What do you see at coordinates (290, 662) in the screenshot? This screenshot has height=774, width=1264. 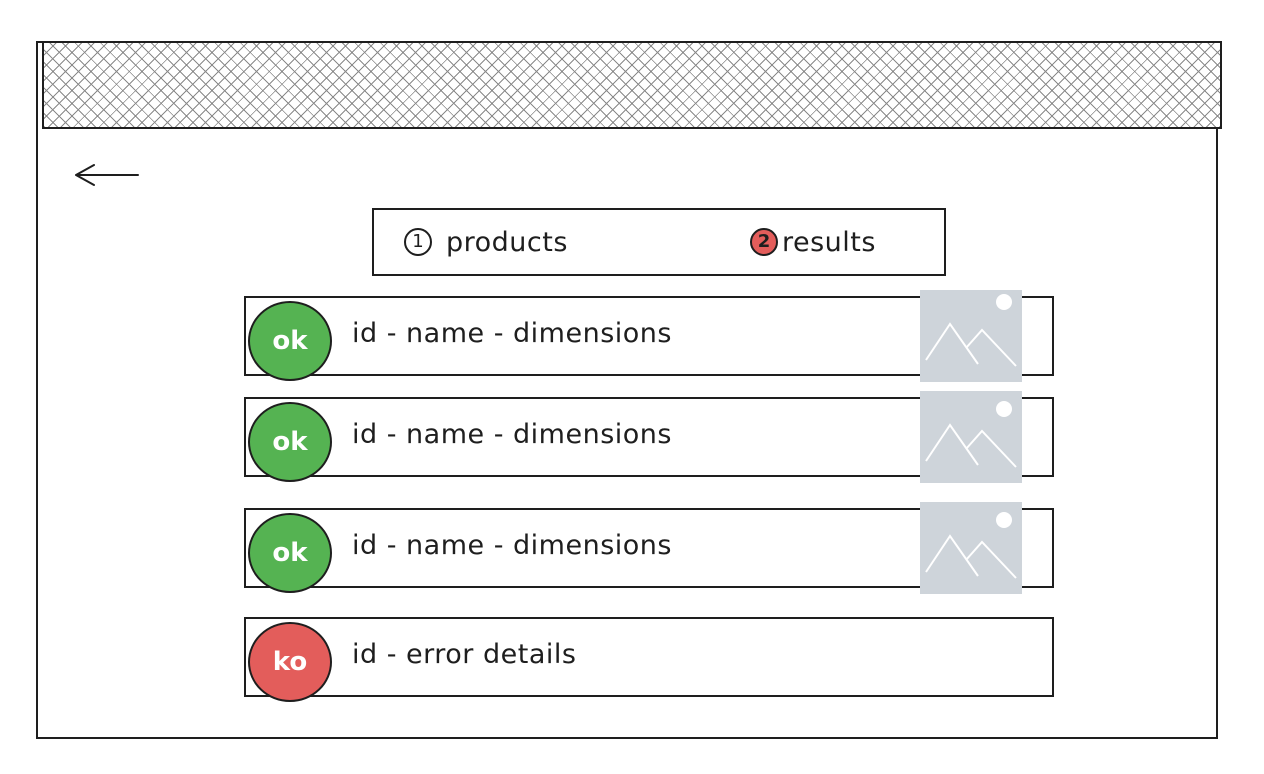 I see `status-badge-ko: ko` at bounding box center [290, 662].